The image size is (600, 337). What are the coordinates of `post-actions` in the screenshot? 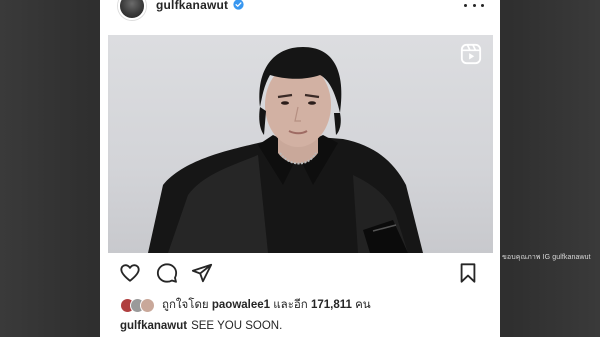 It's located at (300, 275).